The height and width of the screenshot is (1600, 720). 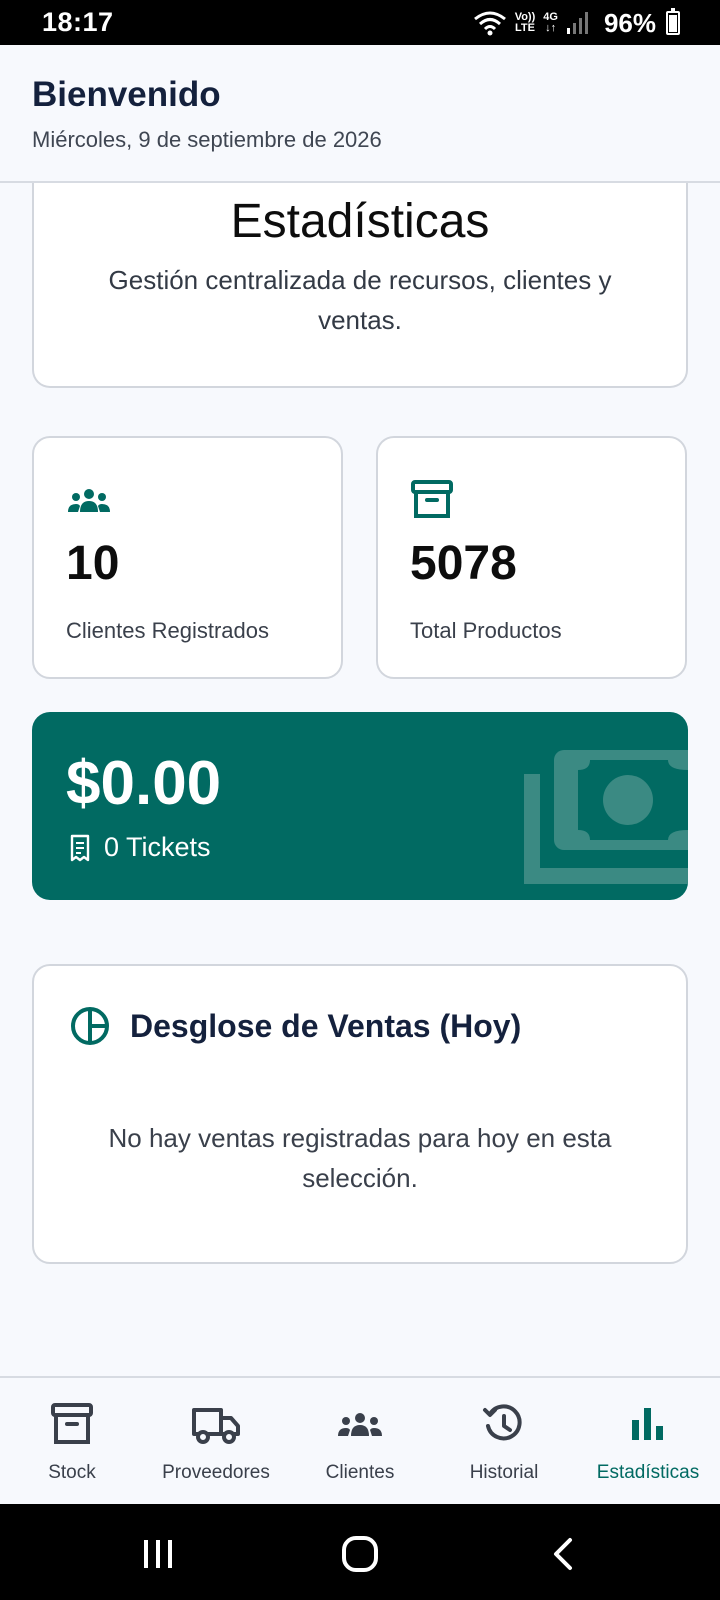 What do you see at coordinates (502, 1422) in the screenshot?
I see `history-icon` at bounding box center [502, 1422].